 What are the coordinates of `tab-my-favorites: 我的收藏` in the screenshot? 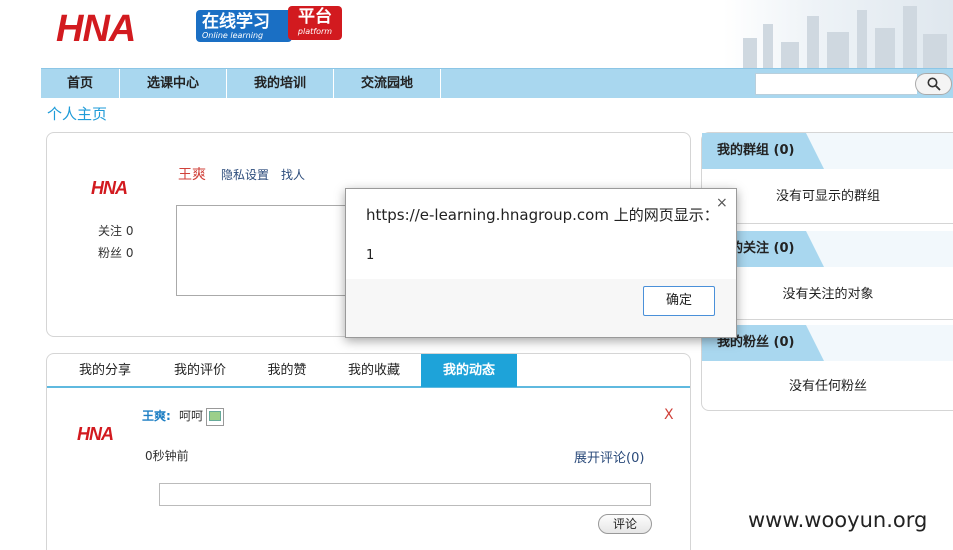 It's located at (374, 371).